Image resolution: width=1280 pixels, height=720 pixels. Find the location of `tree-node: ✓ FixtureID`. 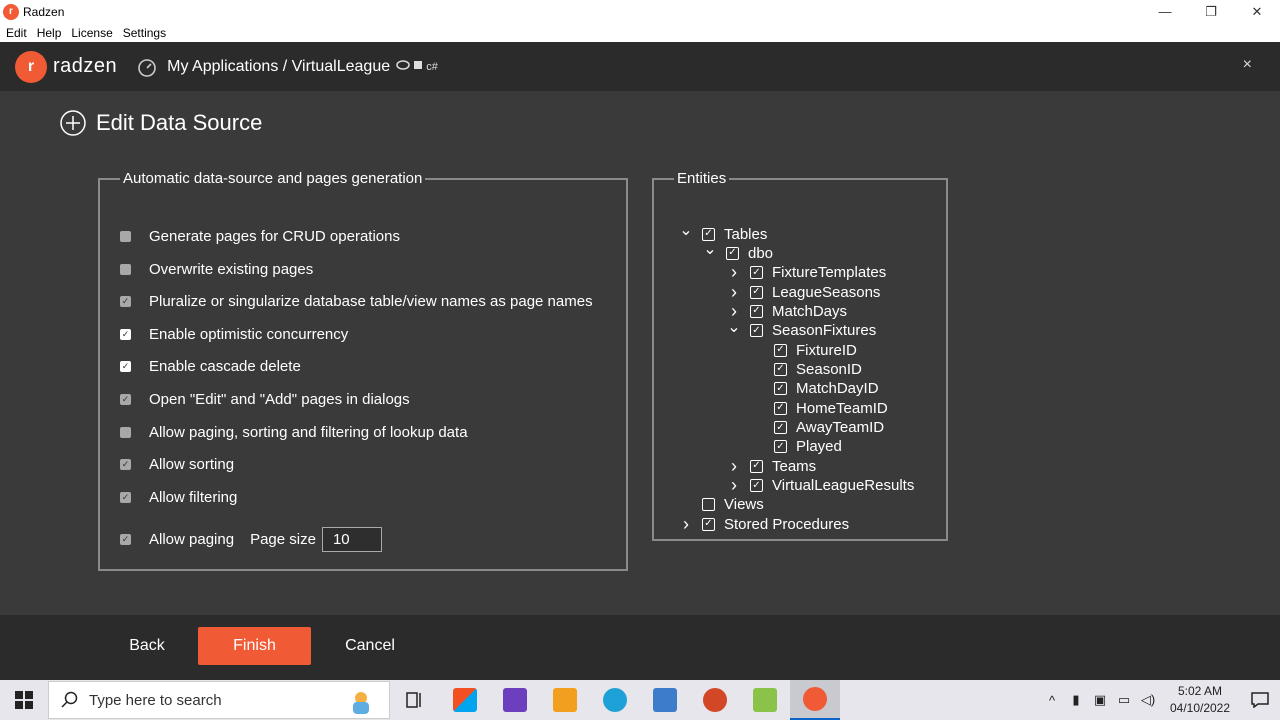

tree-node: ✓ FixtureID is located at coordinates (803, 350).